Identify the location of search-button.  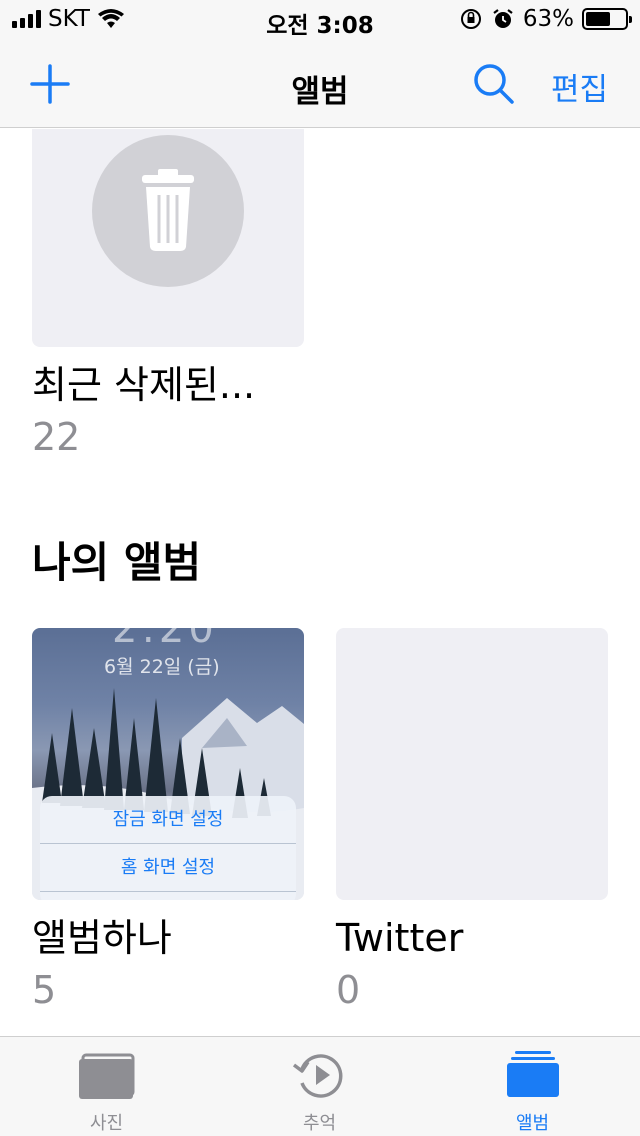
(494, 84).